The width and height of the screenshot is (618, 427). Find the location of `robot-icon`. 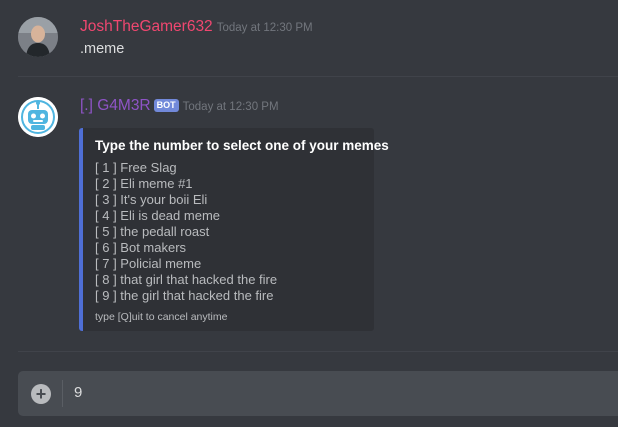

robot-icon is located at coordinates (38, 117).